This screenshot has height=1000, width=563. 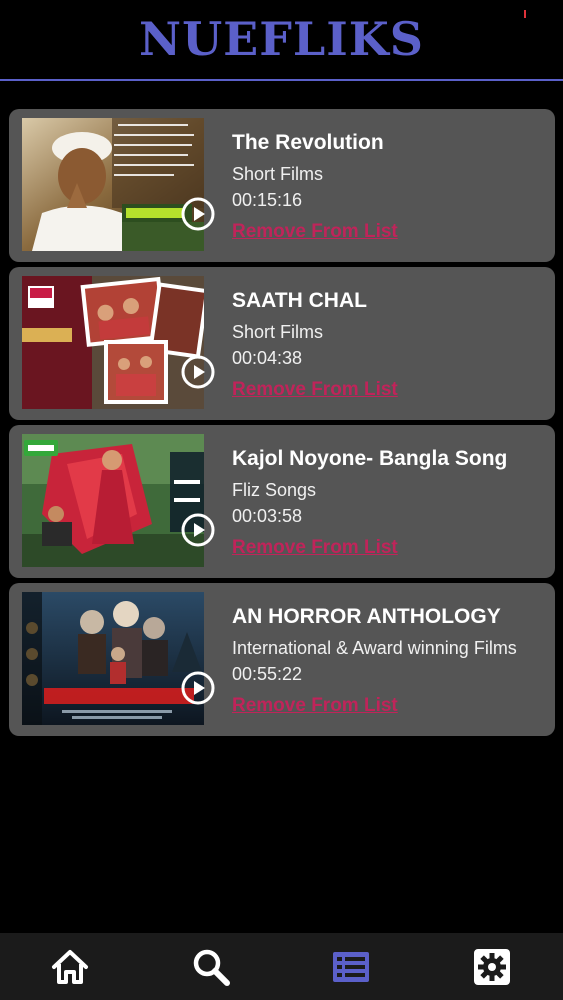 I want to click on video-title: Kajol Noyone- Bangla Song, so click(x=387, y=459).